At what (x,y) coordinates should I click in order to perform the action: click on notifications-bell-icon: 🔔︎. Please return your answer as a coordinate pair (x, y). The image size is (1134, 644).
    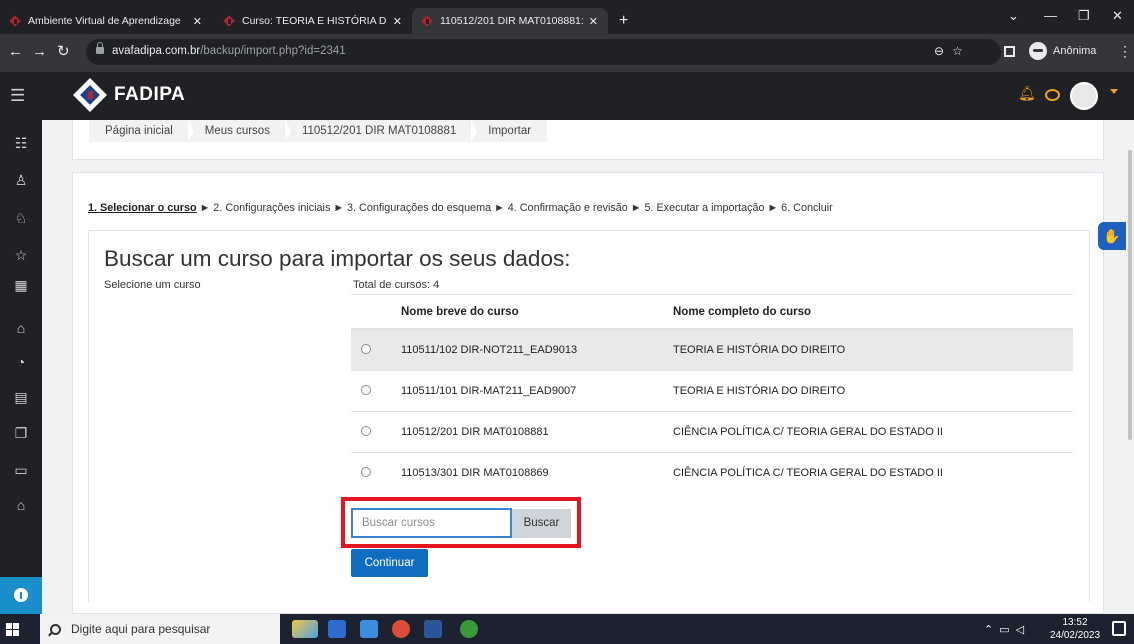
    Looking at the image, I should click on (1027, 93).